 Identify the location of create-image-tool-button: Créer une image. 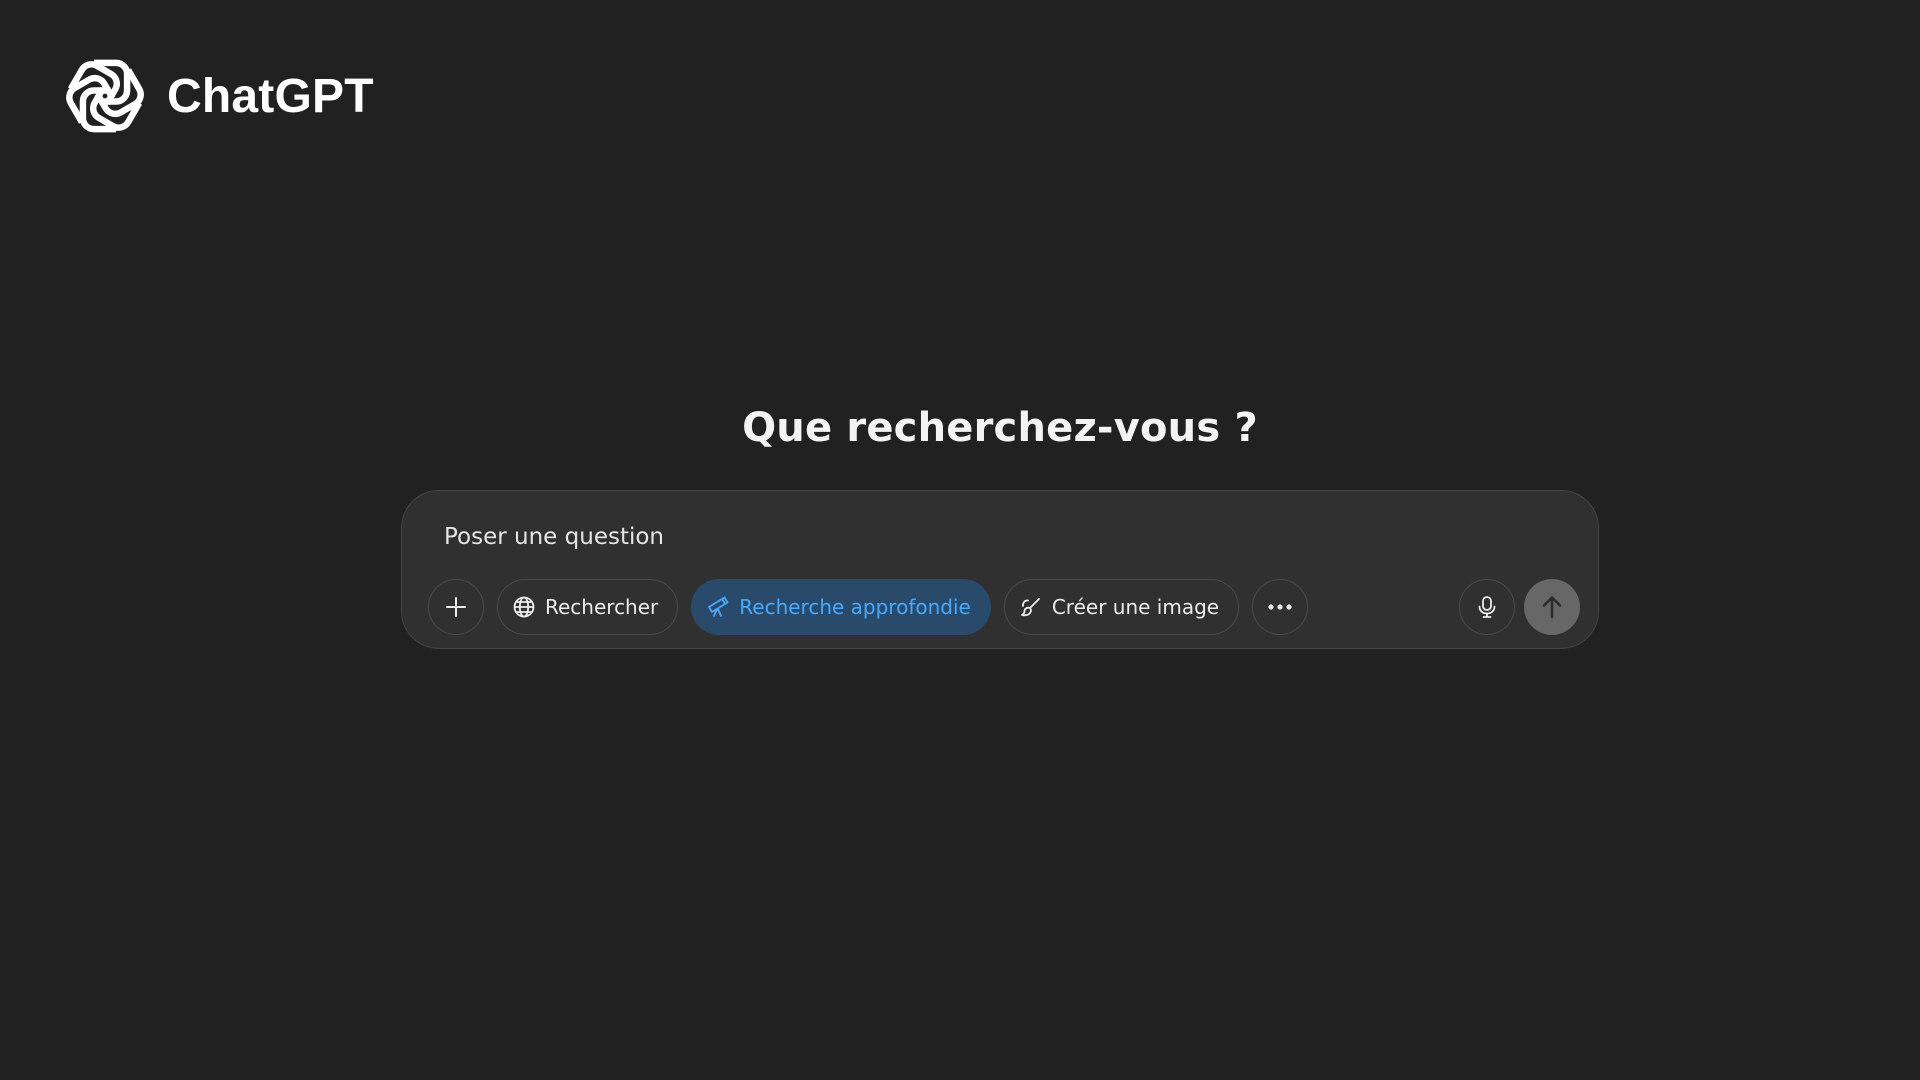
(1121, 607).